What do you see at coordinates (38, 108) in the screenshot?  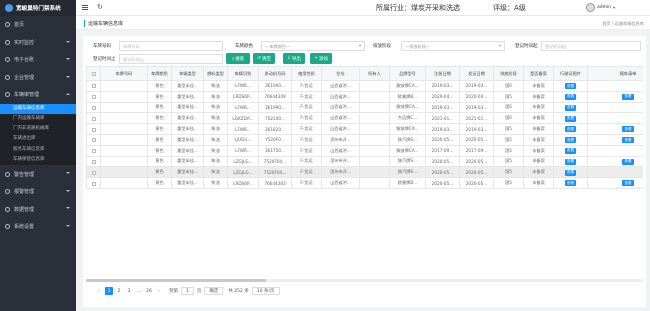 I see `submenu-item: 运输车辆信息库` at bounding box center [38, 108].